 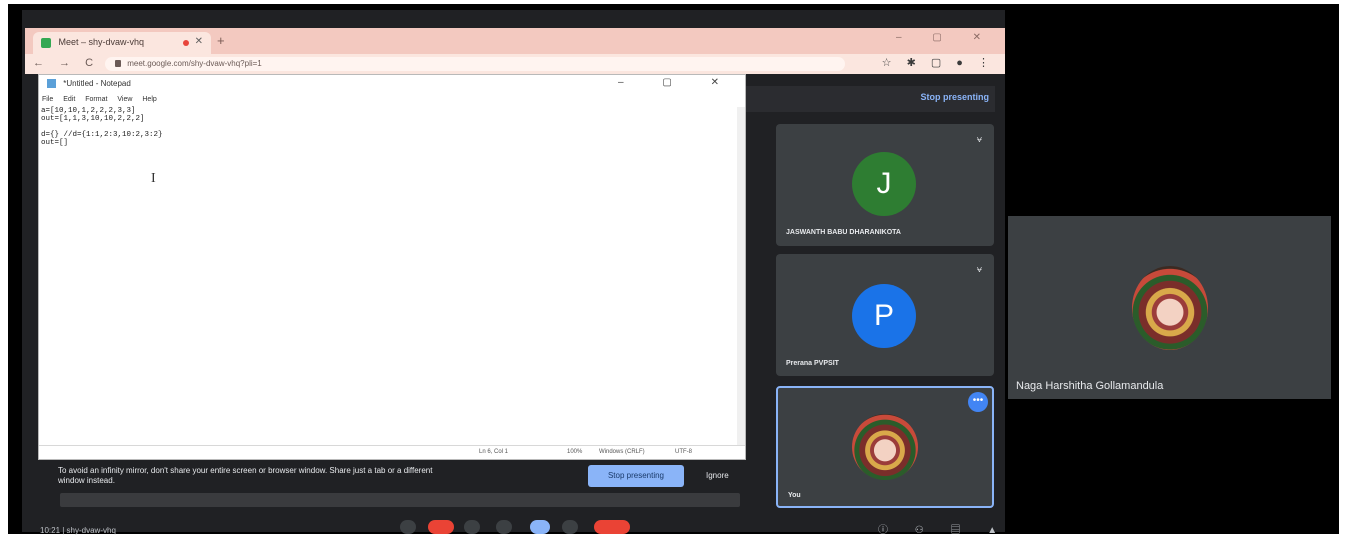 I want to click on tab-title: Meet – shy-dvaw-vhq, so click(x=101, y=42).